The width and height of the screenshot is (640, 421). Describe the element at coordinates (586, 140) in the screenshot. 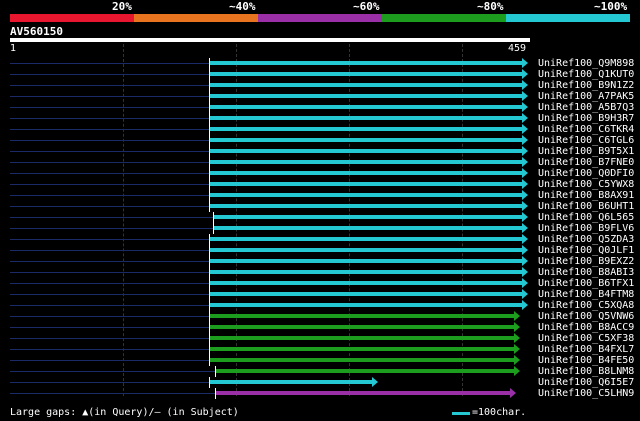

I see `hit-link: UniRef100_C6TGL6` at that location.